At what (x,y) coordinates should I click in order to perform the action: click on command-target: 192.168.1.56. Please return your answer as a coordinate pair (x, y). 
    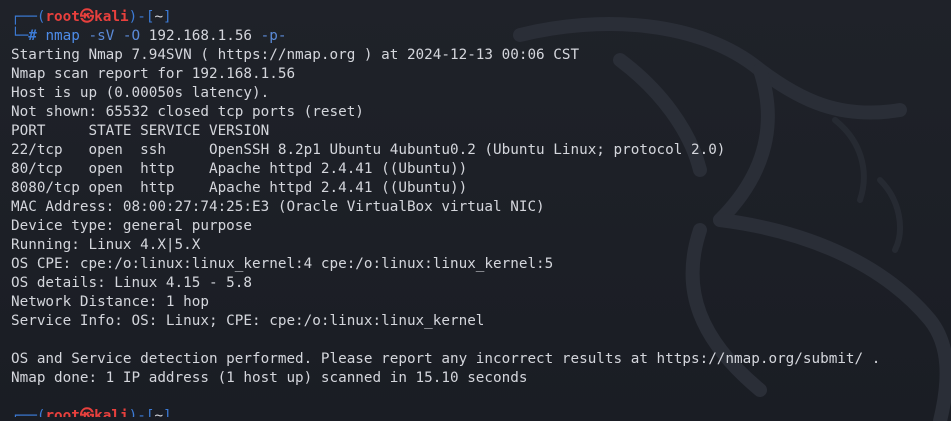
    Looking at the image, I should click on (200, 36).